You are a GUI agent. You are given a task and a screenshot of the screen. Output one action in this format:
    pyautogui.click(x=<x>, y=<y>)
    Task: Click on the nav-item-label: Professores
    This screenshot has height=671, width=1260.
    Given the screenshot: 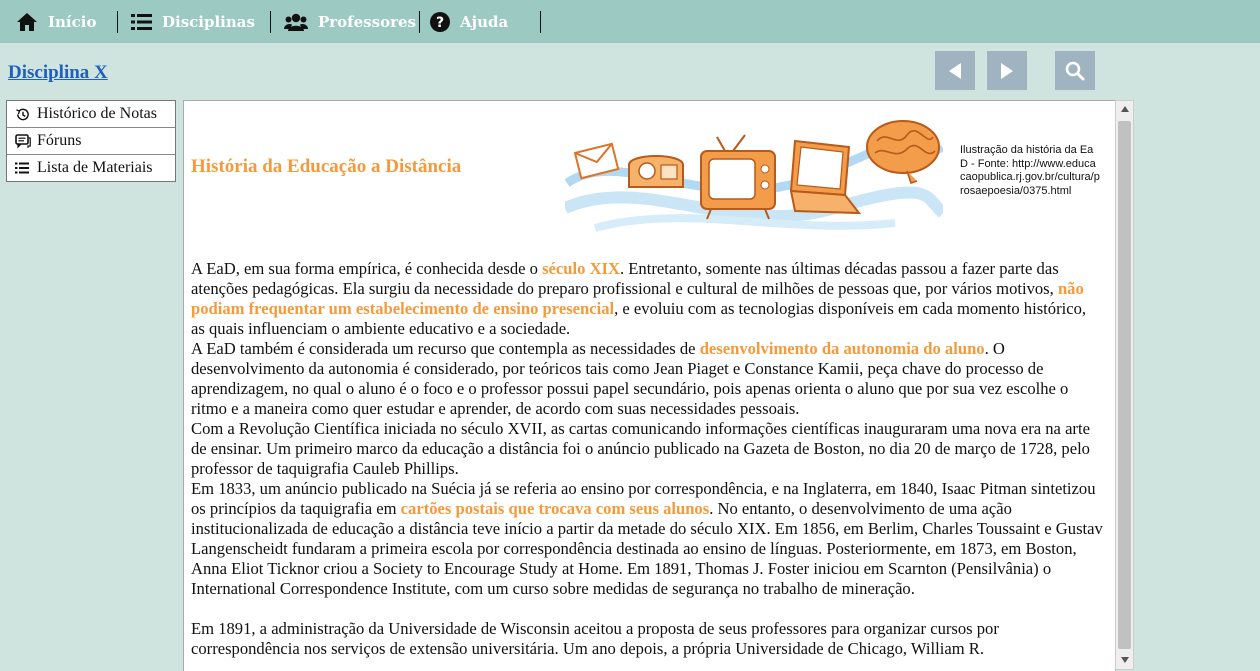 What is the action you would take?
    pyautogui.click(x=367, y=21)
    